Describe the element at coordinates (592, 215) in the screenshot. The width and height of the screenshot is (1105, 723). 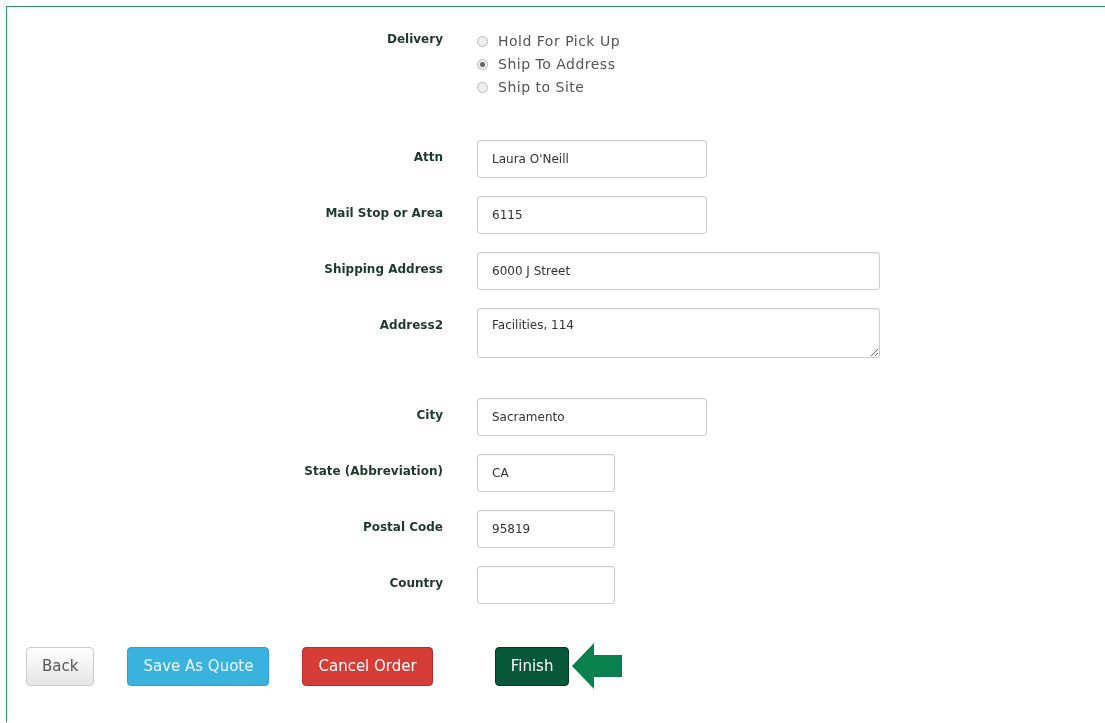
I see `input-field: 6115` at that location.